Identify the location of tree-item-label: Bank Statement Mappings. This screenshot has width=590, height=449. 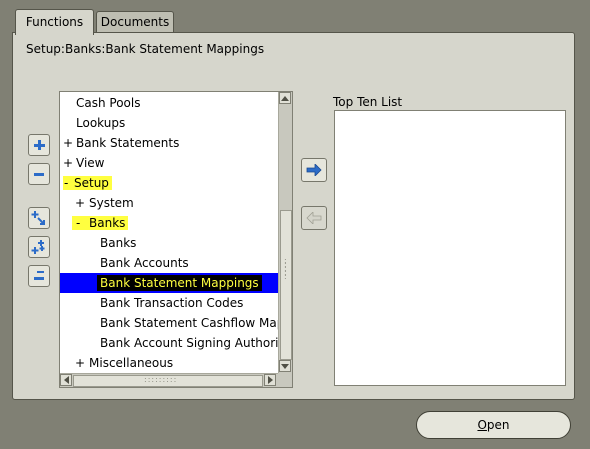
(179, 283).